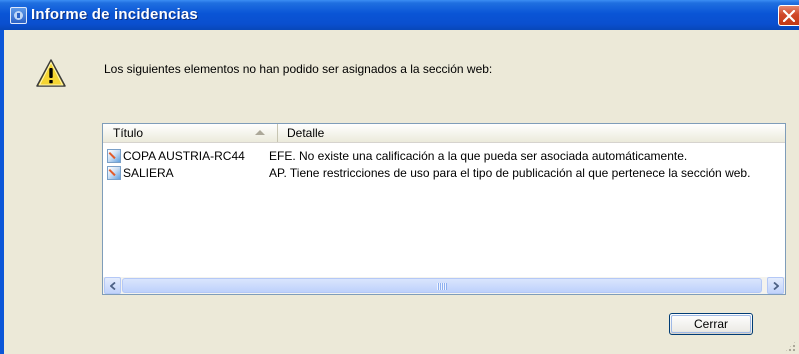  Describe the element at coordinates (128, 133) in the screenshot. I see `column-label-titulo: Título` at that location.